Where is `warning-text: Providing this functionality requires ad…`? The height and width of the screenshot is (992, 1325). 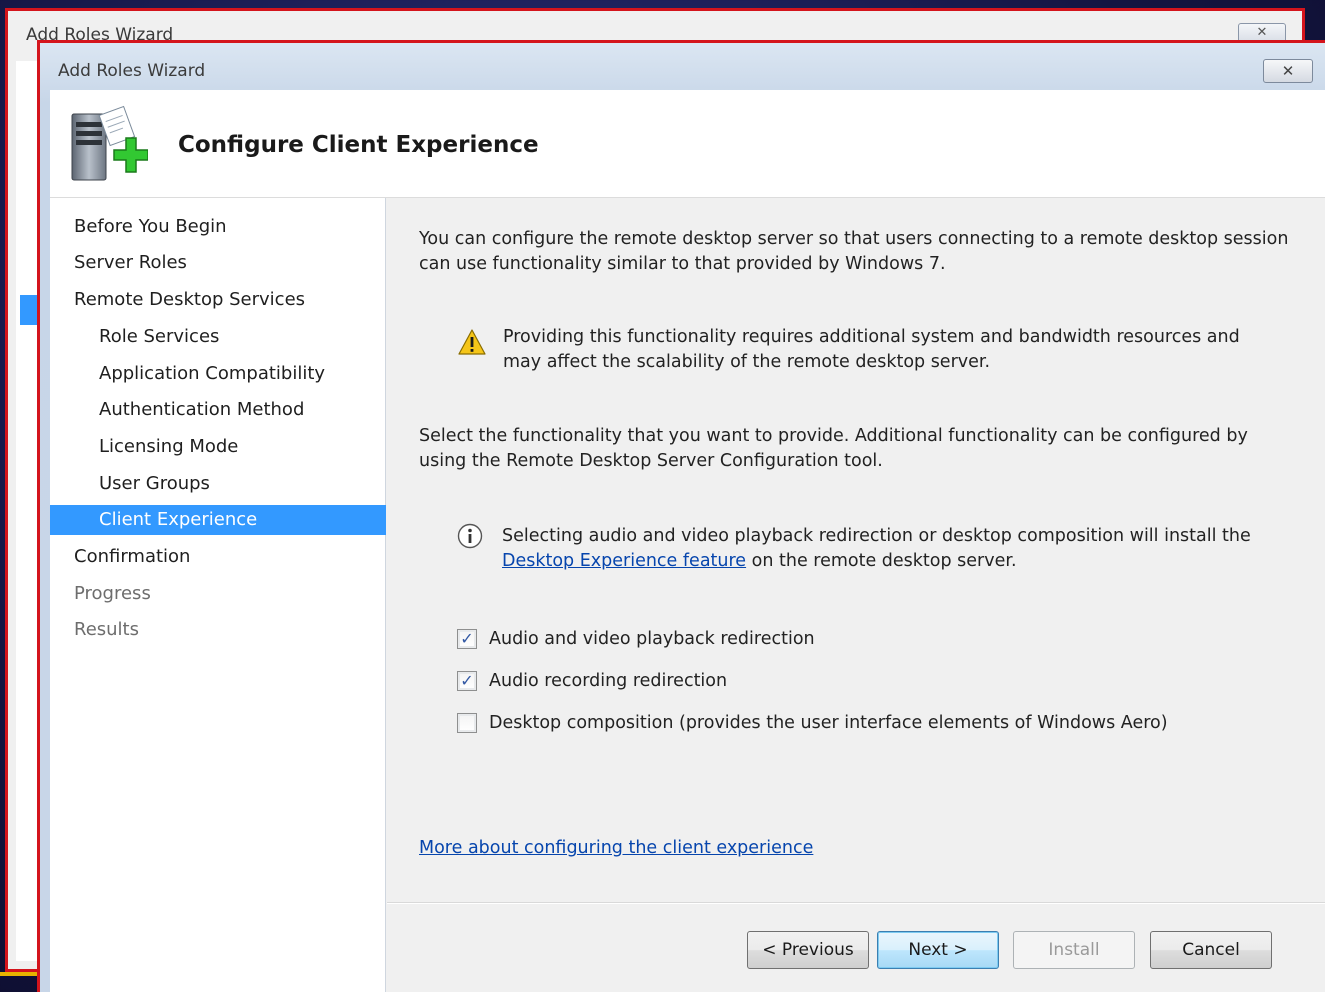 warning-text: Providing this functionality requires ad… is located at coordinates (871, 350).